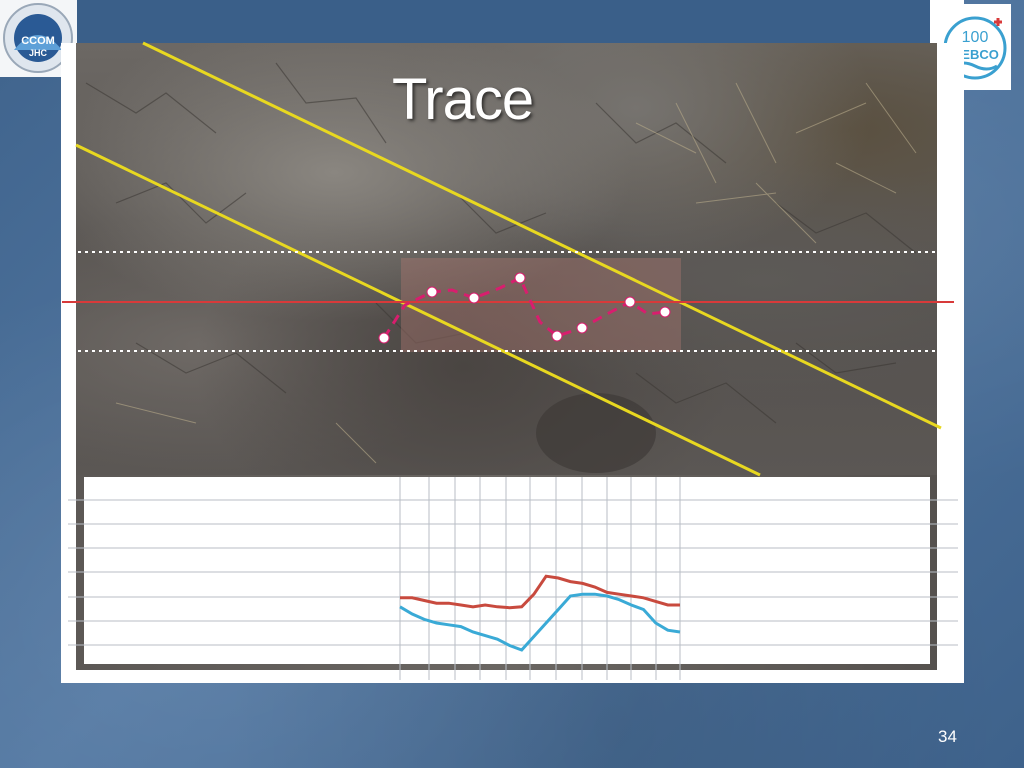 The width and height of the screenshot is (1024, 768). What do you see at coordinates (524, 307) in the screenshot?
I see `trace-path` at bounding box center [524, 307].